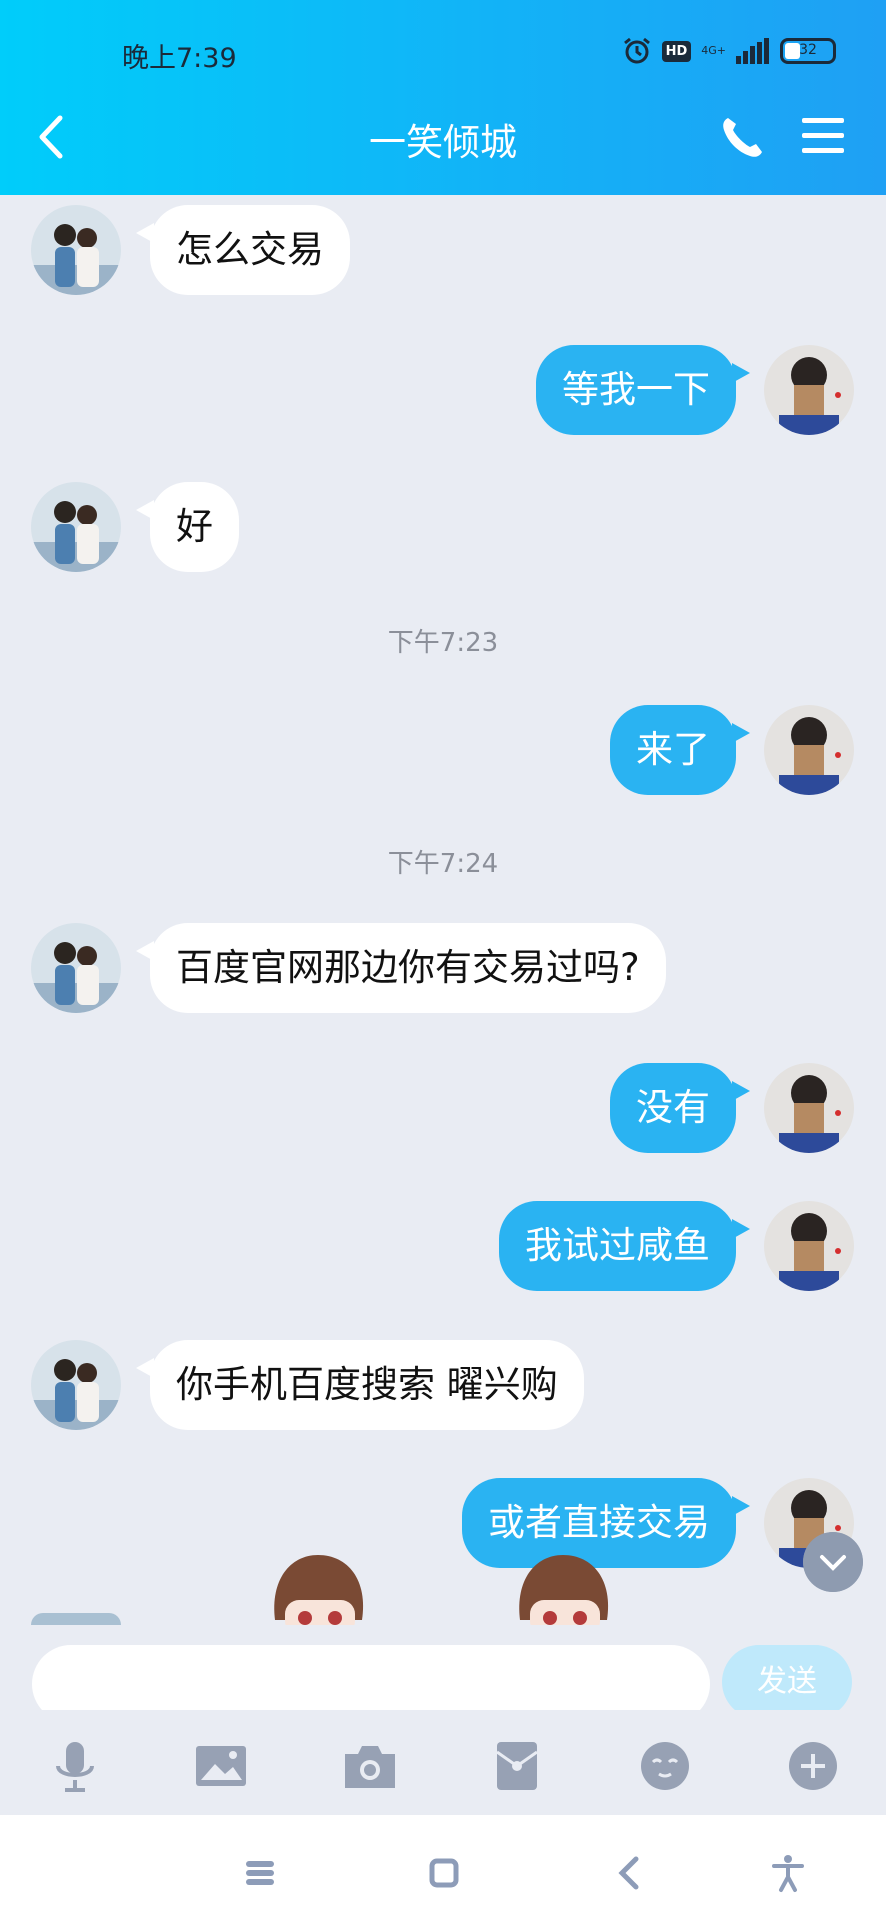 Image resolution: width=886 pixels, height=1920 pixels. I want to click on system-navigation-bar, so click(443, 1867).